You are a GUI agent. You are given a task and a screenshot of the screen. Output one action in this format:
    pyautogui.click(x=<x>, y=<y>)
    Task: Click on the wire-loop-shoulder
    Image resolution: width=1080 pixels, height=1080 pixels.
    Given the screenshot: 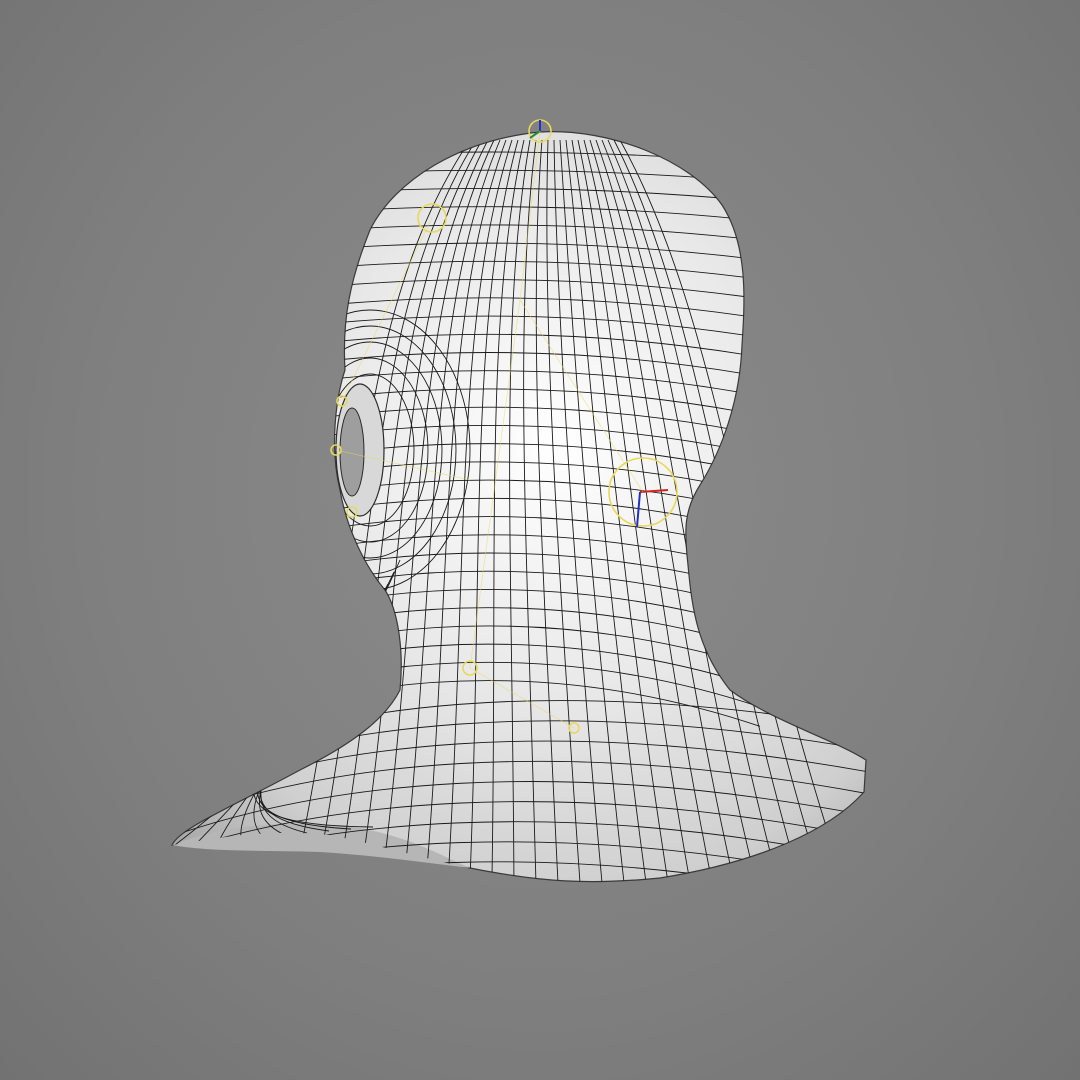 What is the action you would take?
    pyautogui.click(x=519, y=881)
    